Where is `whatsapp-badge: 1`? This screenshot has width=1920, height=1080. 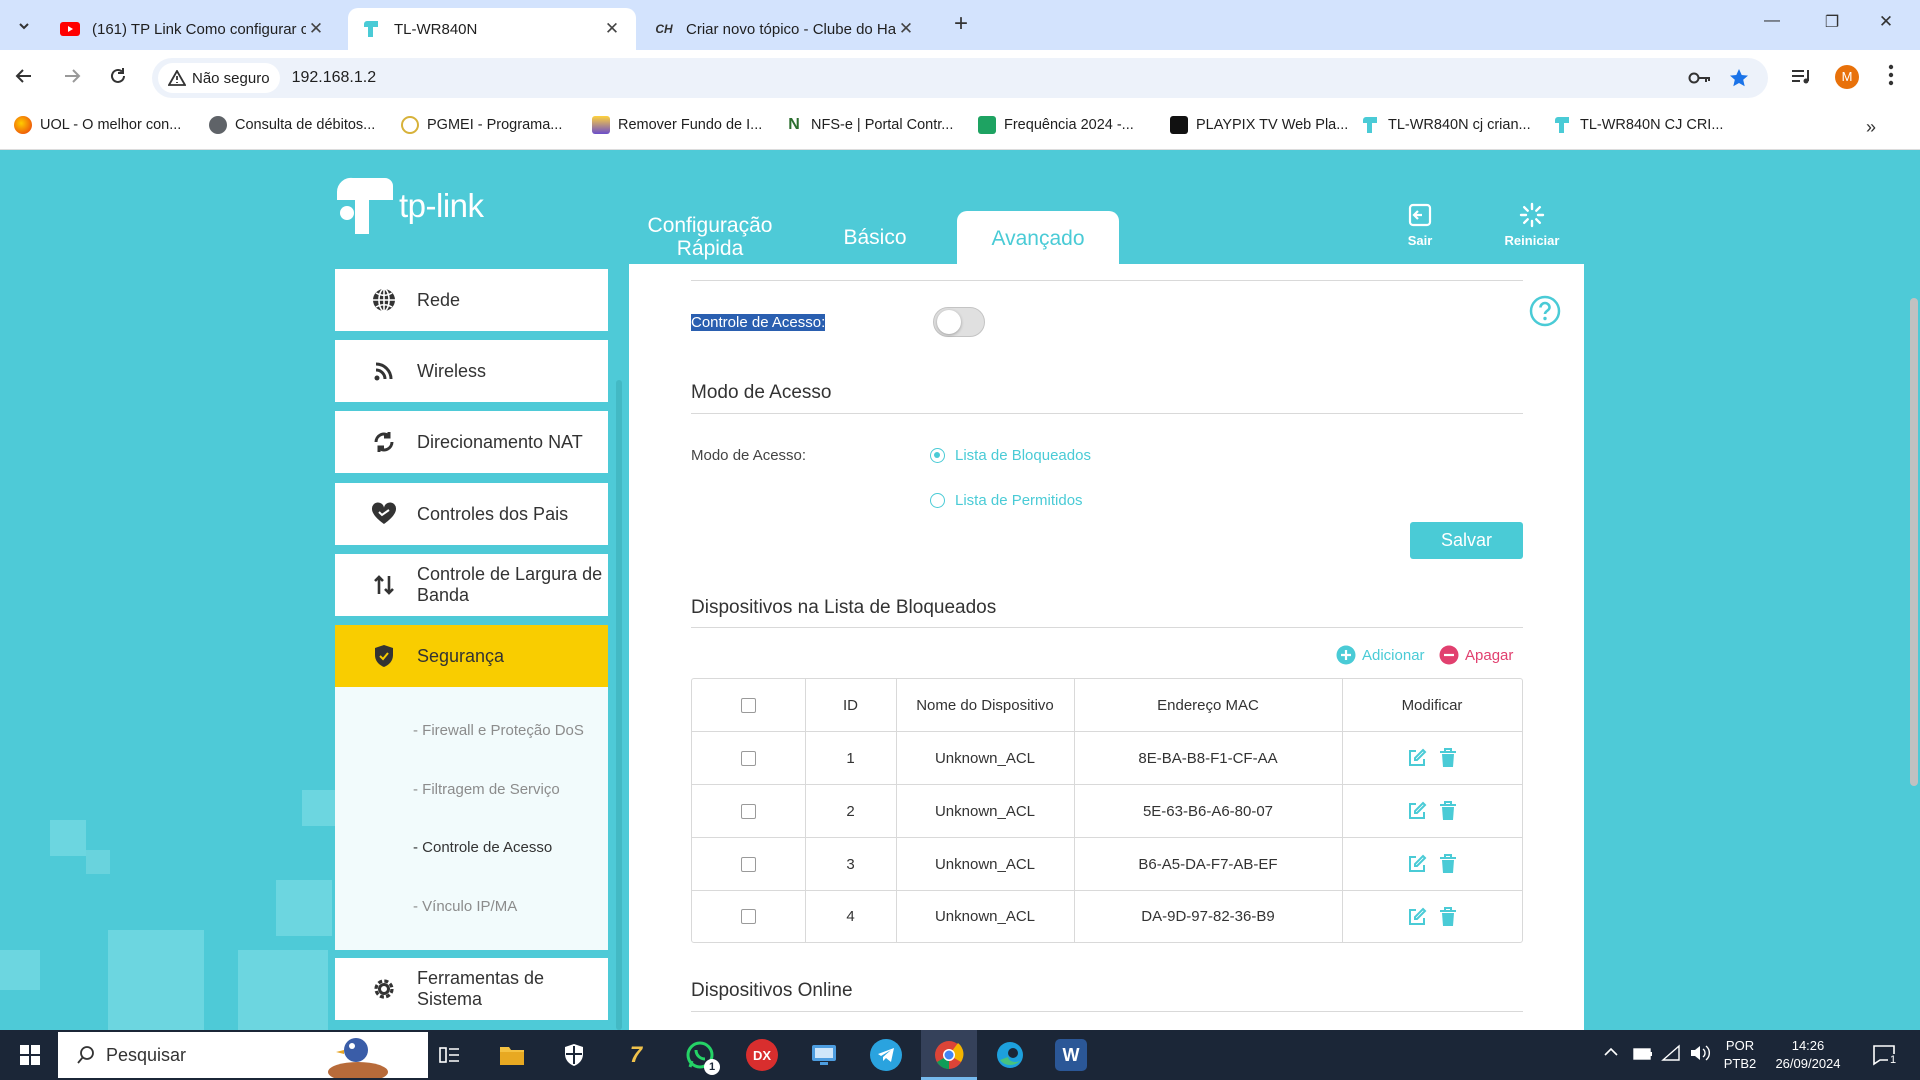
whatsapp-badge: 1 is located at coordinates (712, 1067).